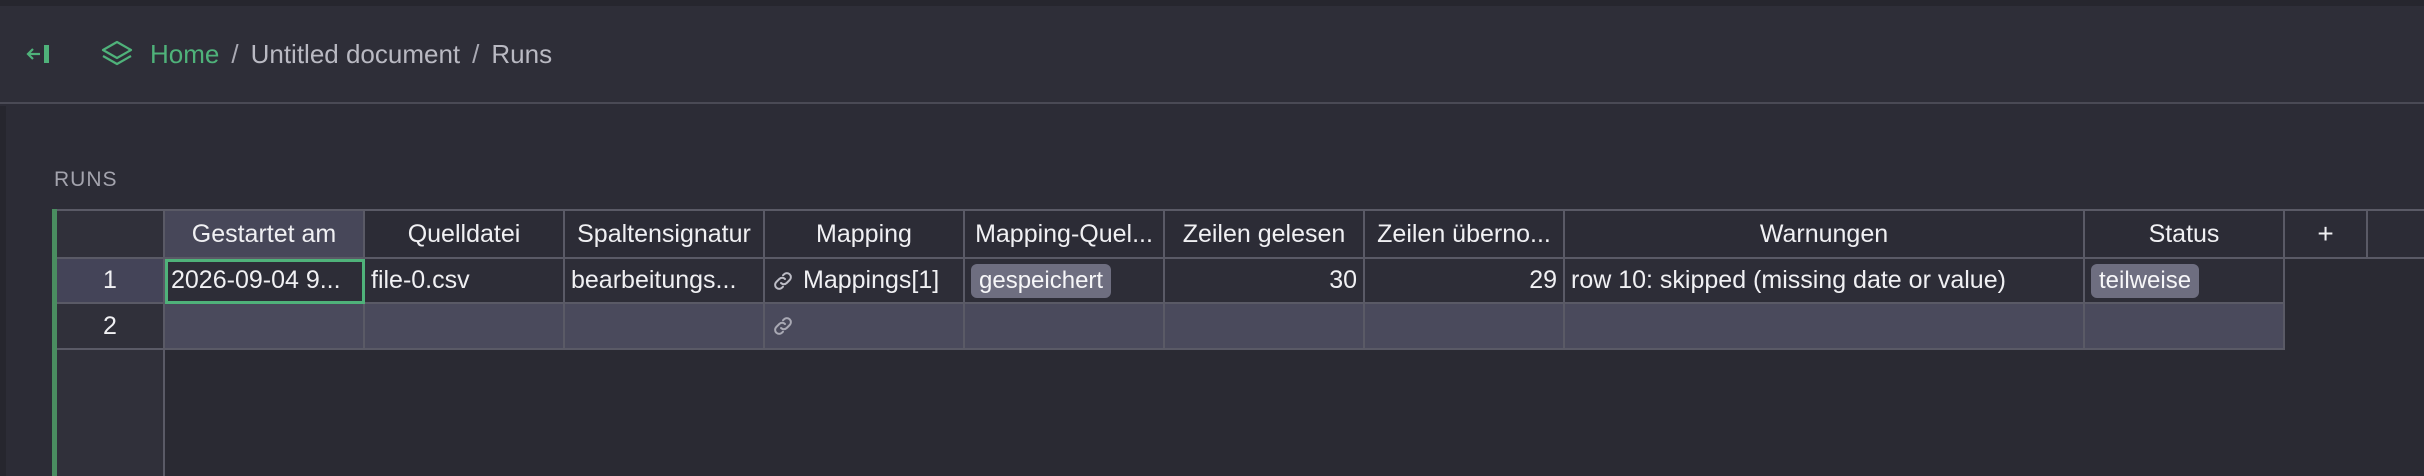 This screenshot has height=476, width=2424. I want to click on layers-icon, so click(117, 54).